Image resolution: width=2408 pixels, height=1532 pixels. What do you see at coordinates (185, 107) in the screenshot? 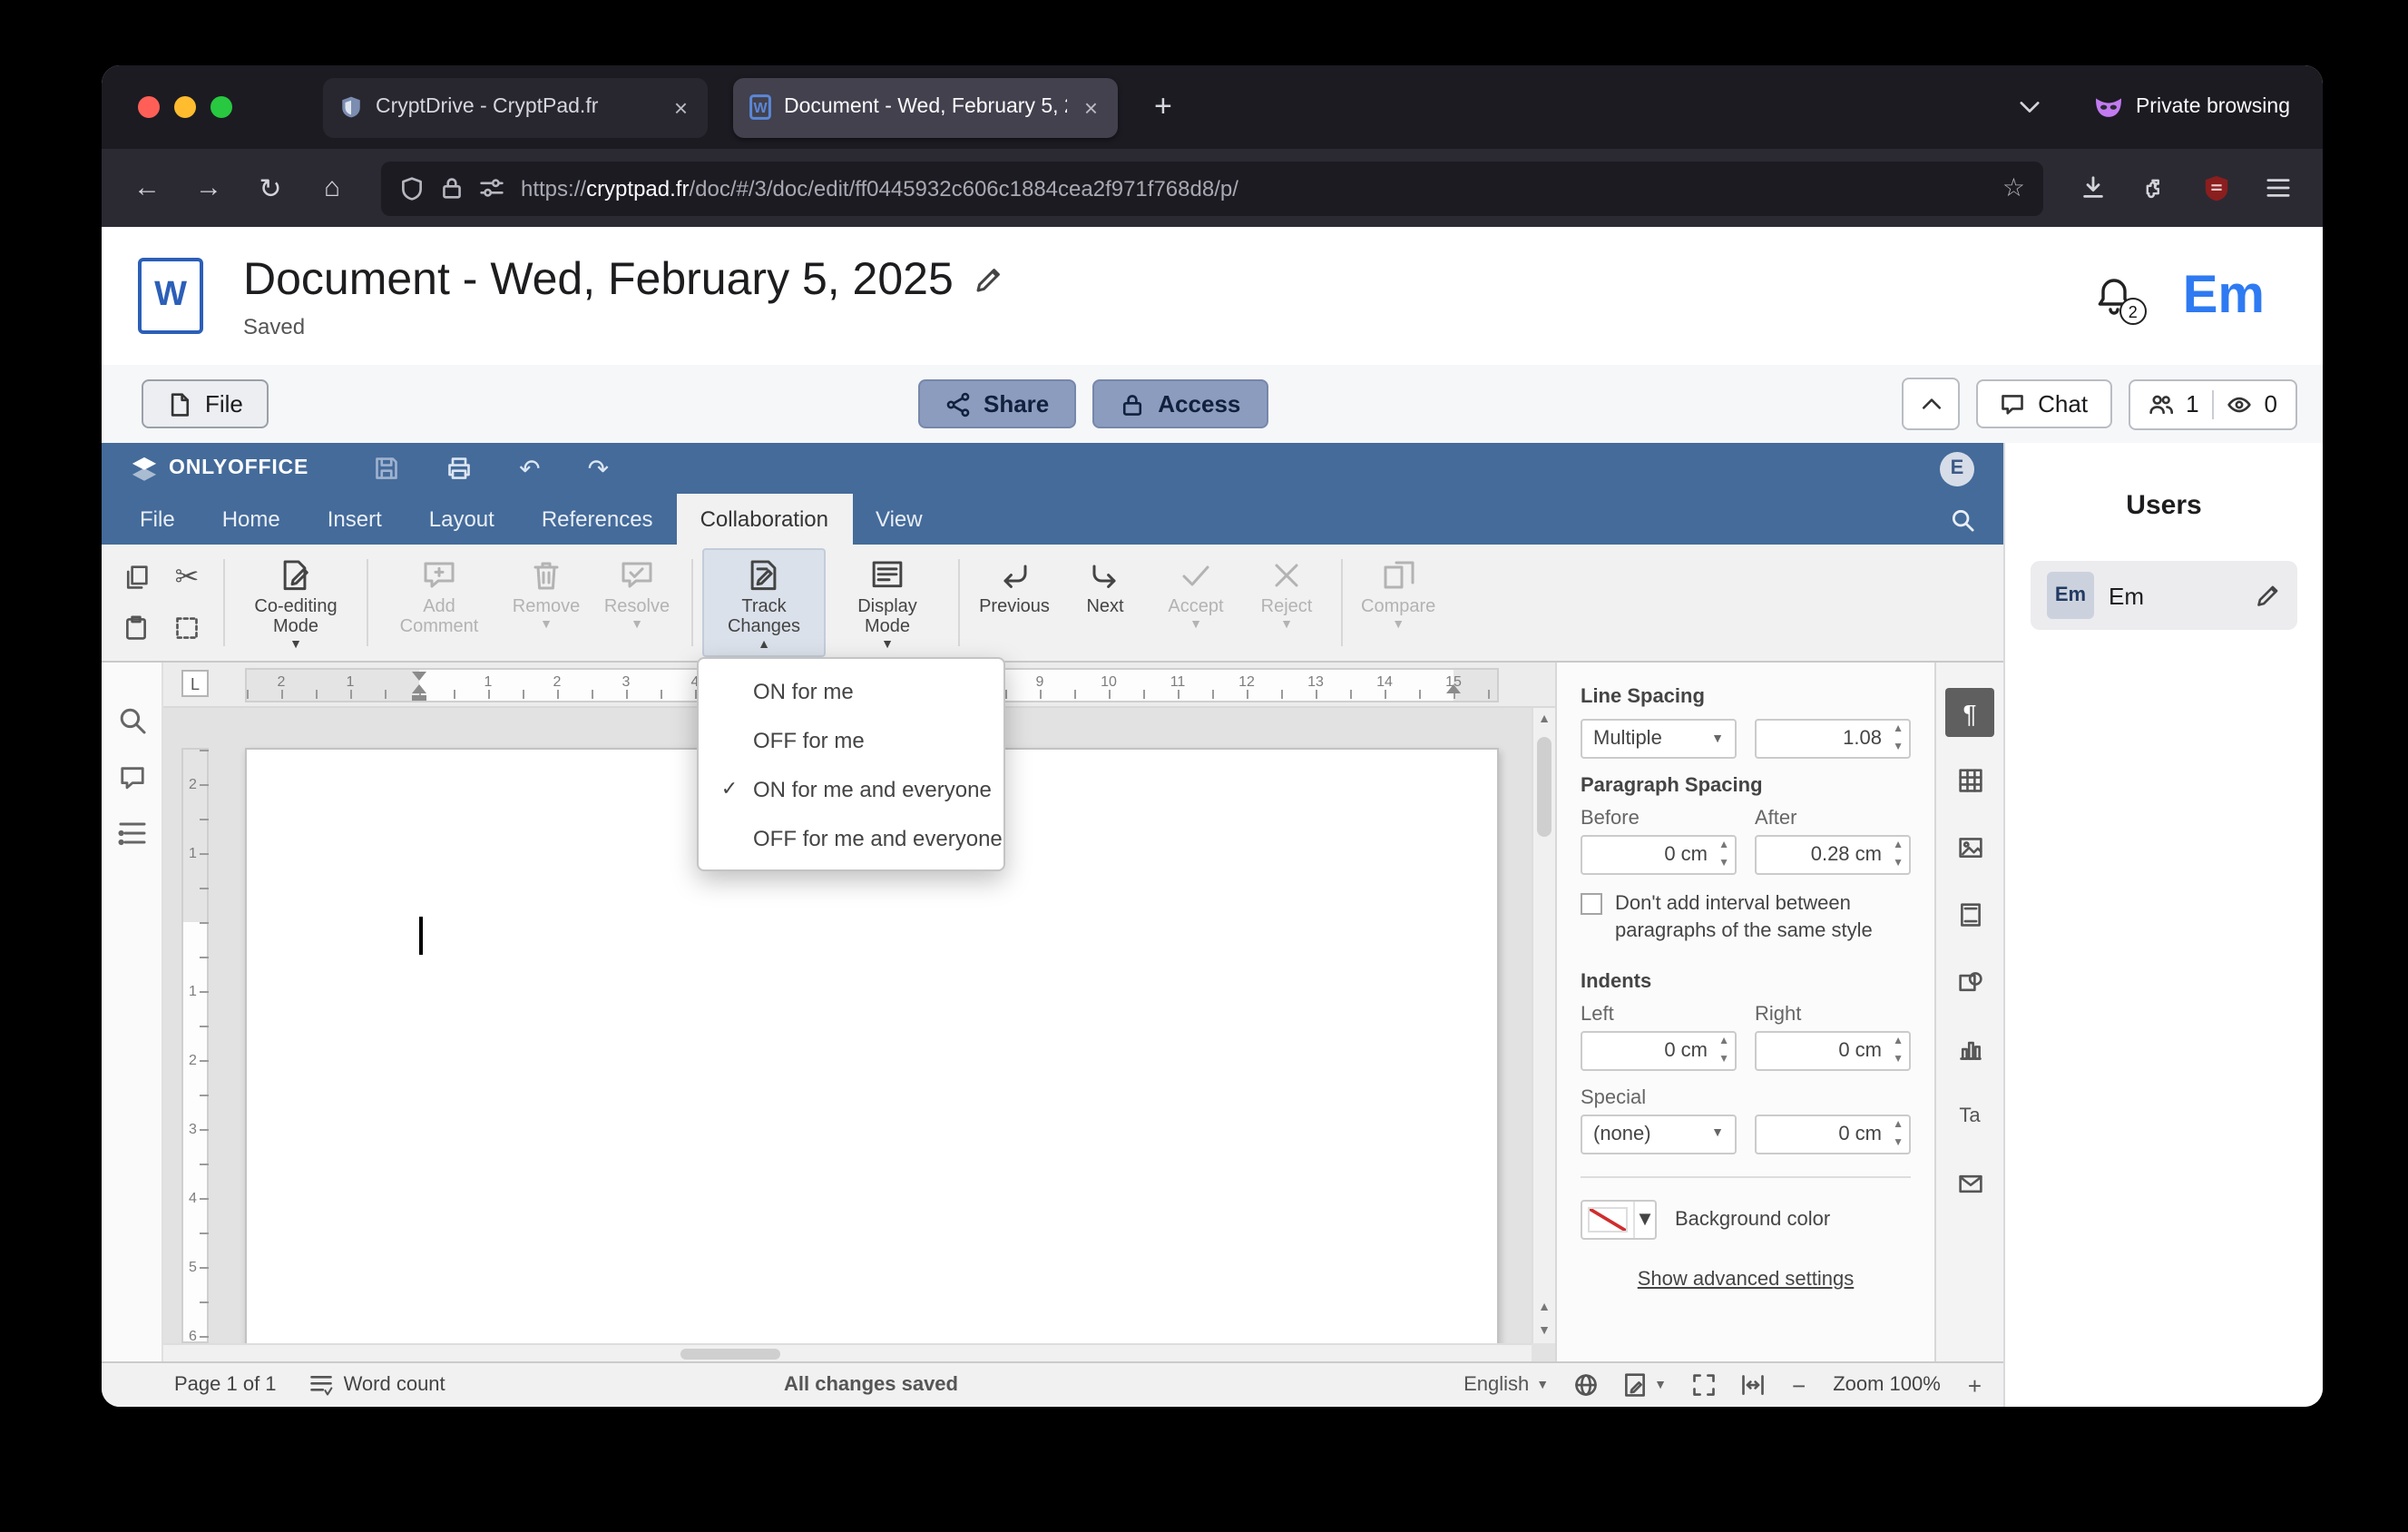
I see `minimize-window-button` at bounding box center [185, 107].